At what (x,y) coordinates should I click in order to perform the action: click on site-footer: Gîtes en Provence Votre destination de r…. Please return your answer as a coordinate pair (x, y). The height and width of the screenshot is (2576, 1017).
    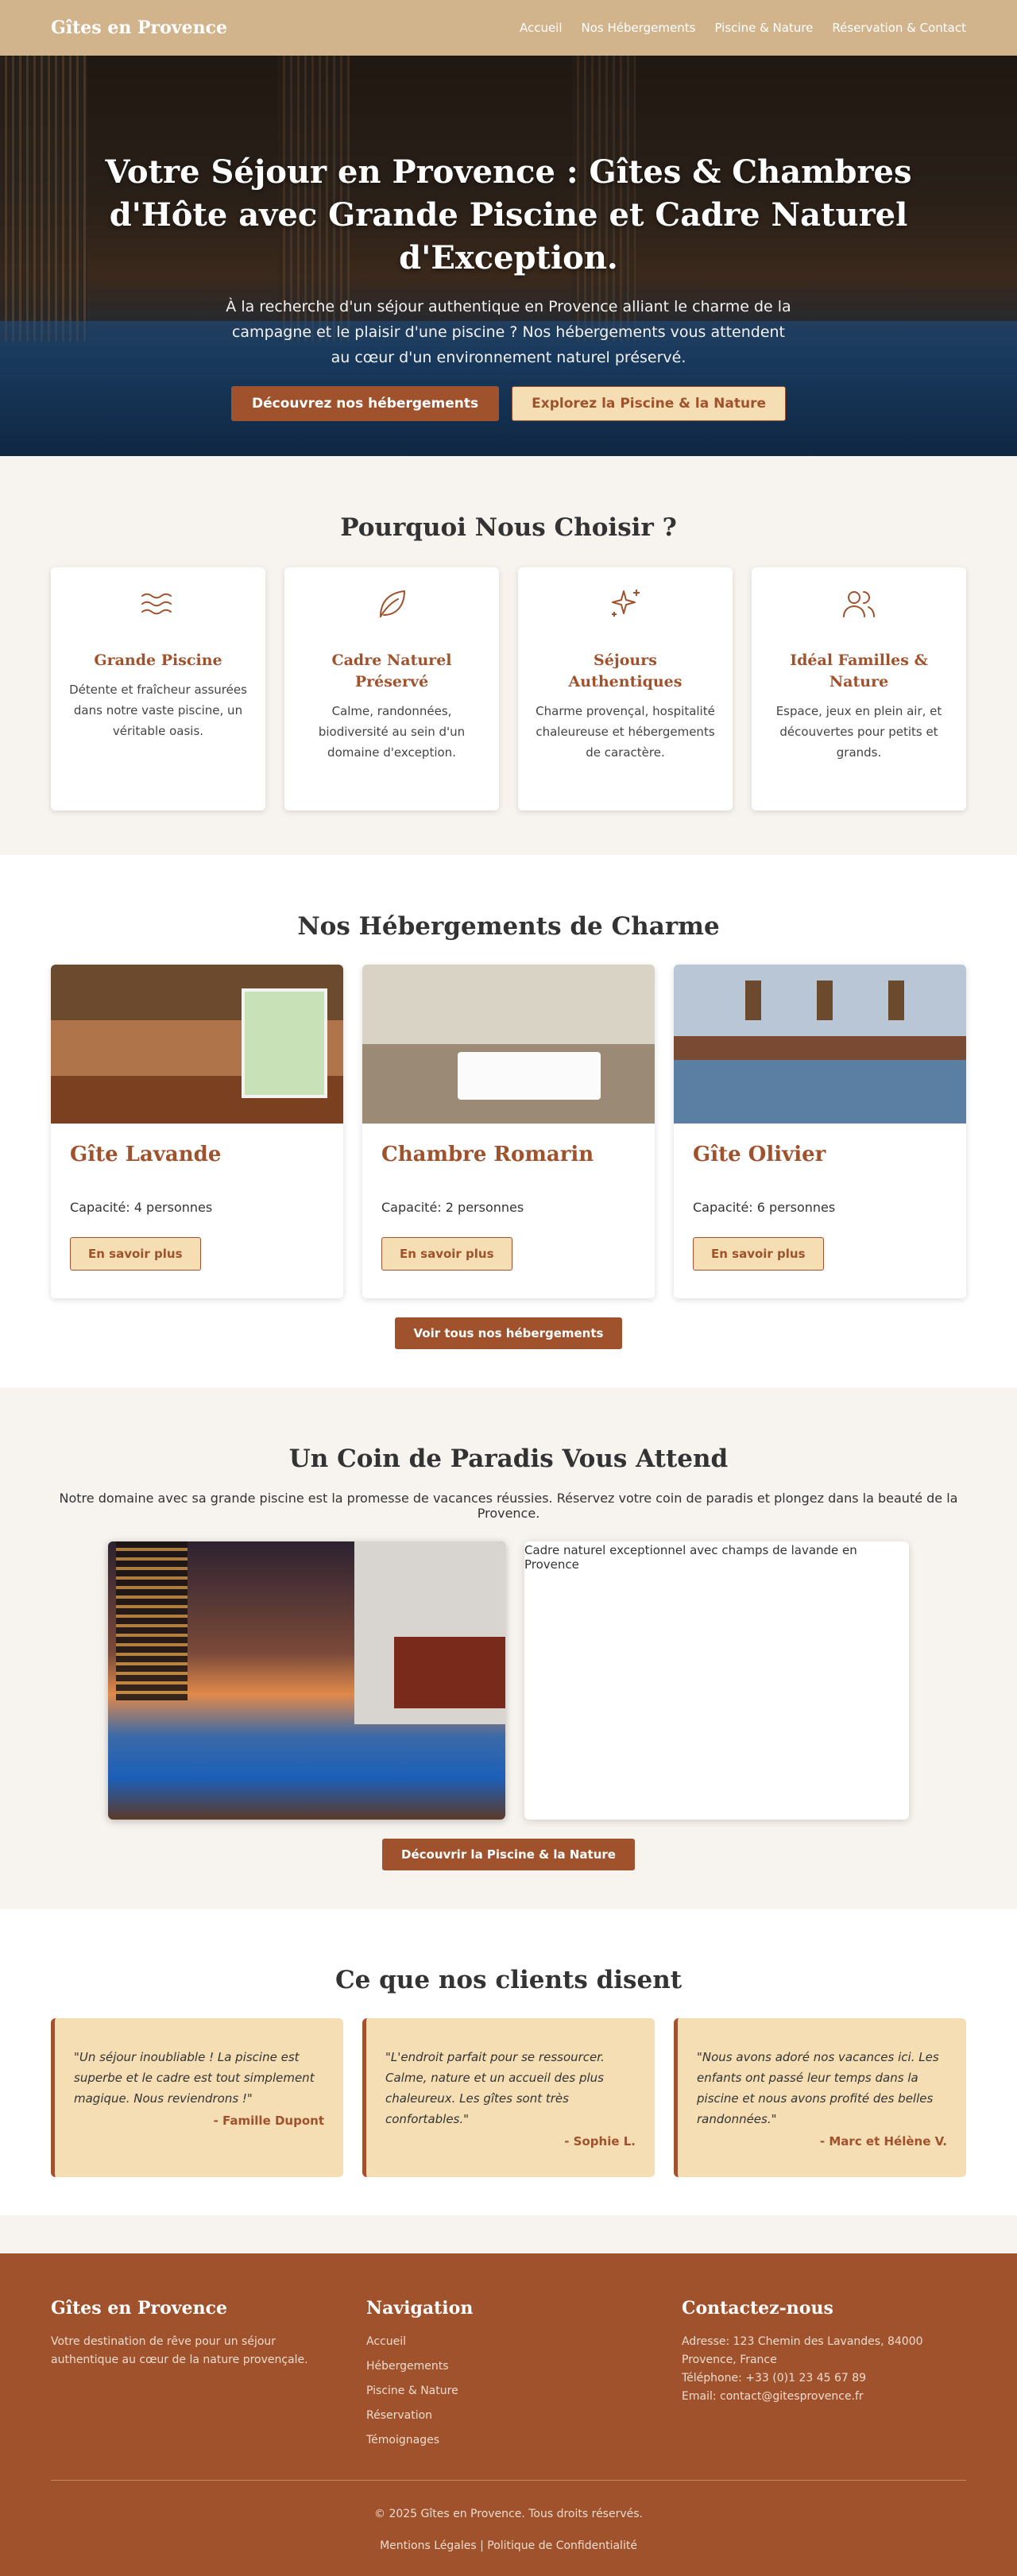
    Looking at the image, I should click on (508, 2414).